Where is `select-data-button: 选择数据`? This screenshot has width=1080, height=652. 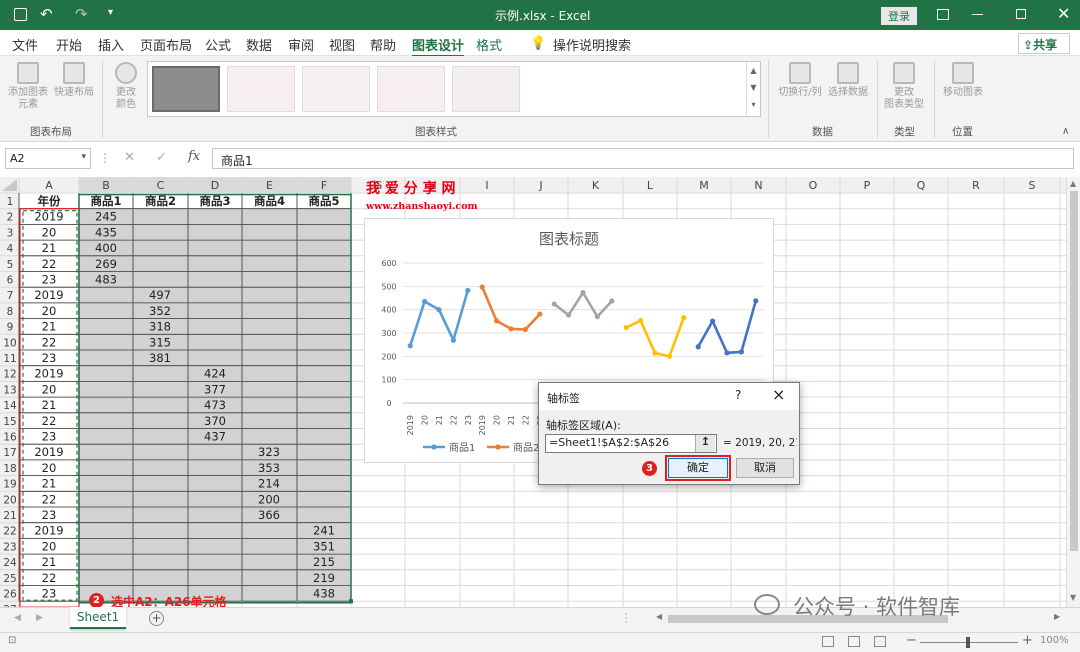 select-data-button: 选择数据 is located at coordinates (848, 80).